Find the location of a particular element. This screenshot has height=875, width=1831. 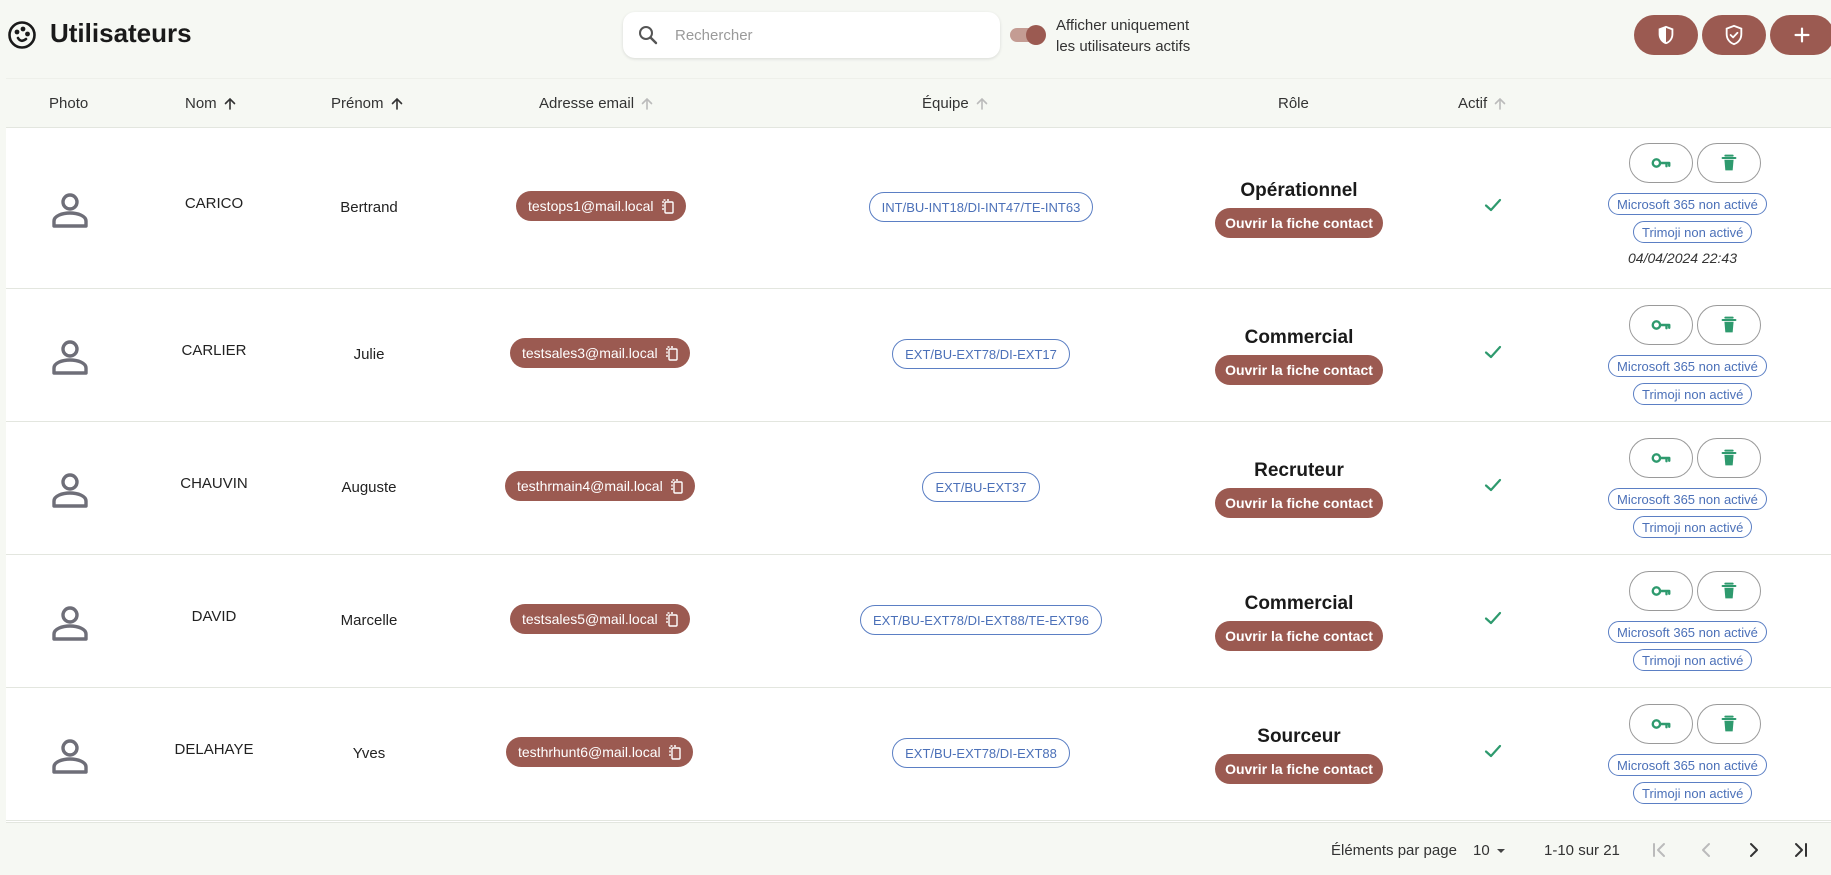

team-cell: EXT/BU-EXT78/DI-EXT17 is located at coordinates (981, 354).